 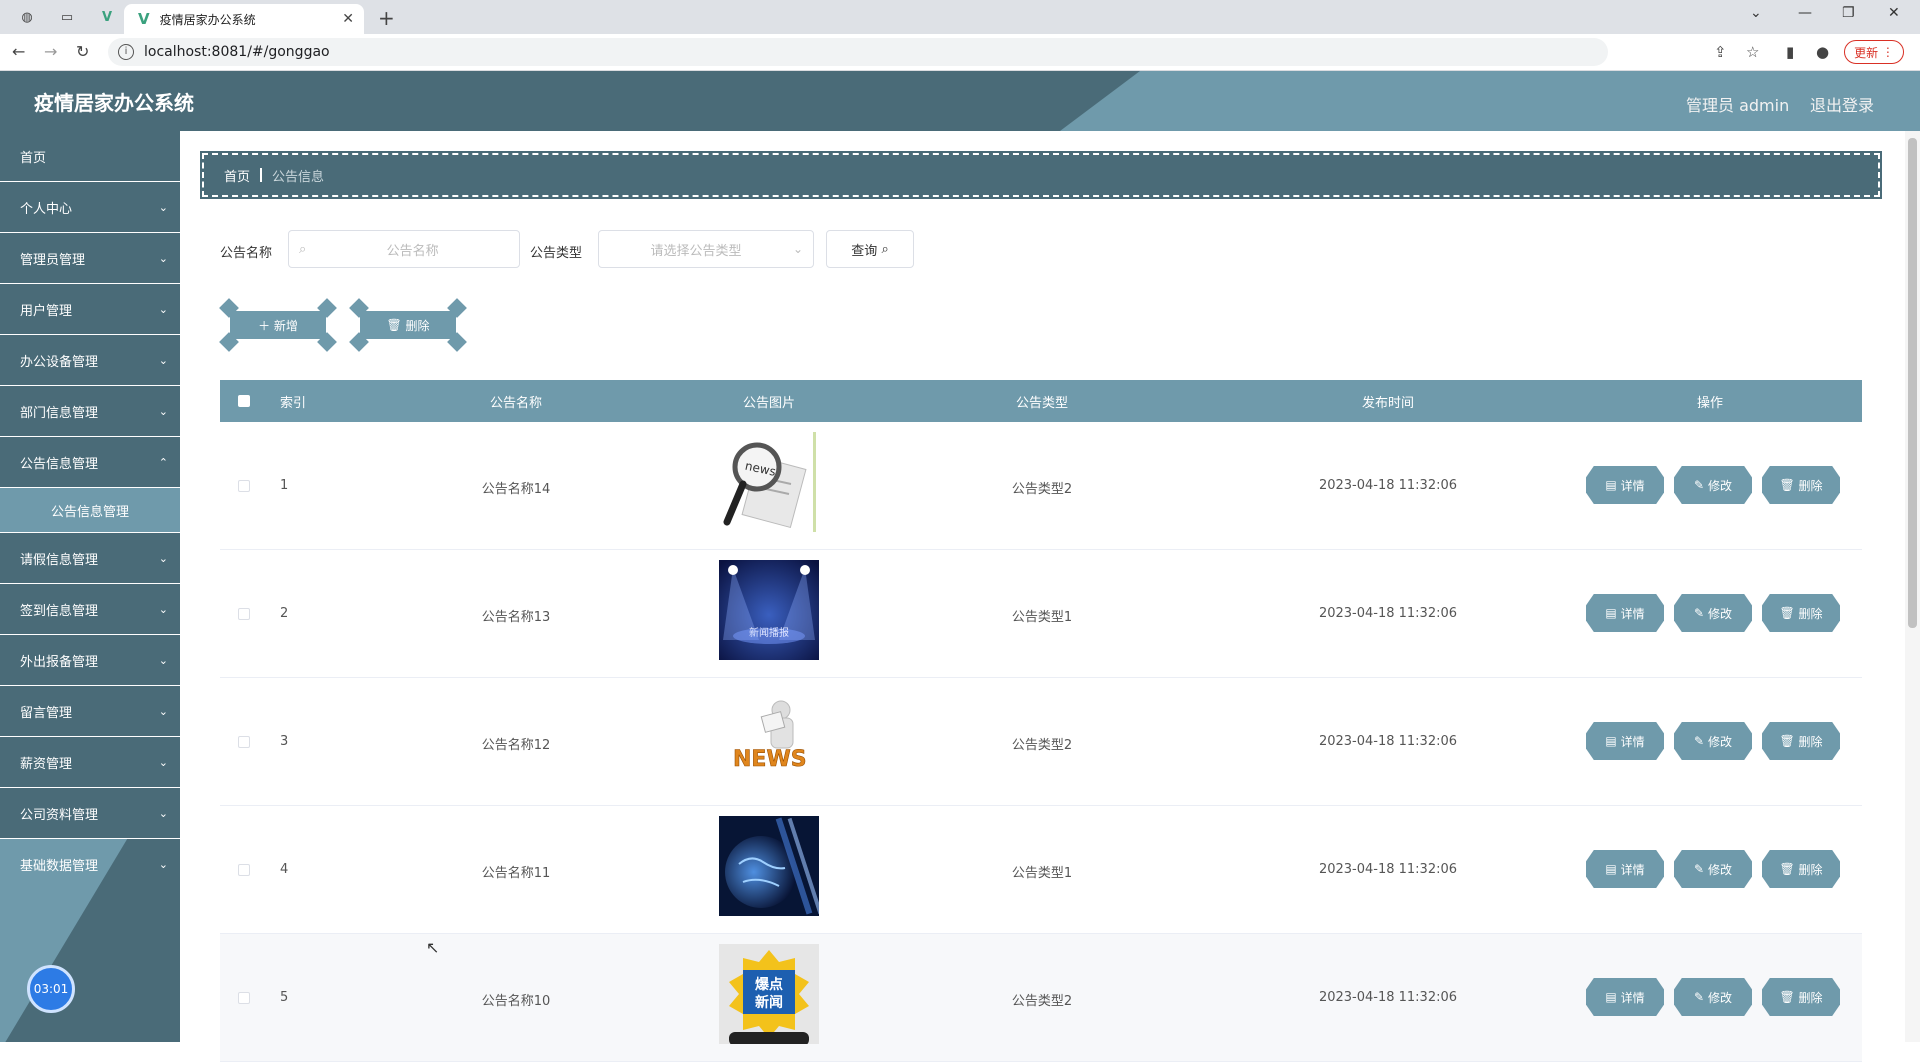 What do you see at coordinates (1756, 13) in the screenshot?
I see `tab-search-icon: ⌄` at bounding box center [1756, 13].